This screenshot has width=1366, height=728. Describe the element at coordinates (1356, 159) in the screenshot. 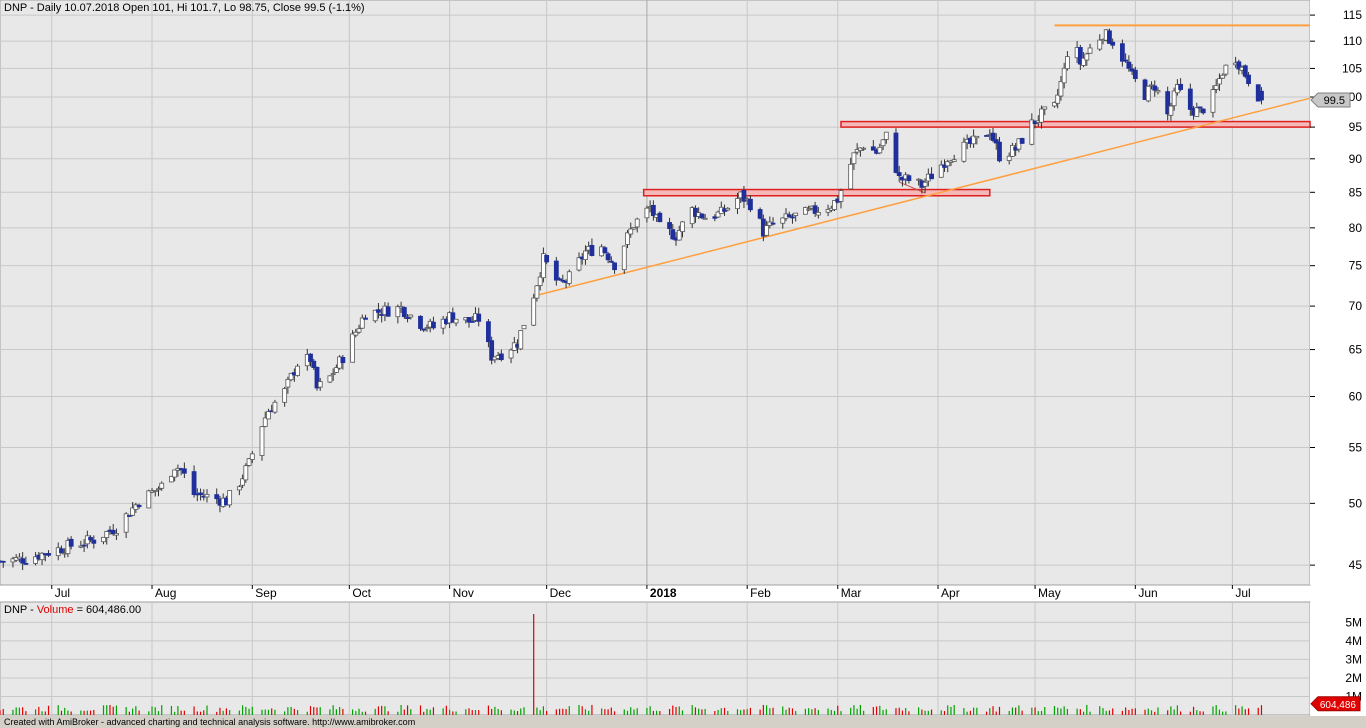

I see `price-tick-label: 90` at that location.